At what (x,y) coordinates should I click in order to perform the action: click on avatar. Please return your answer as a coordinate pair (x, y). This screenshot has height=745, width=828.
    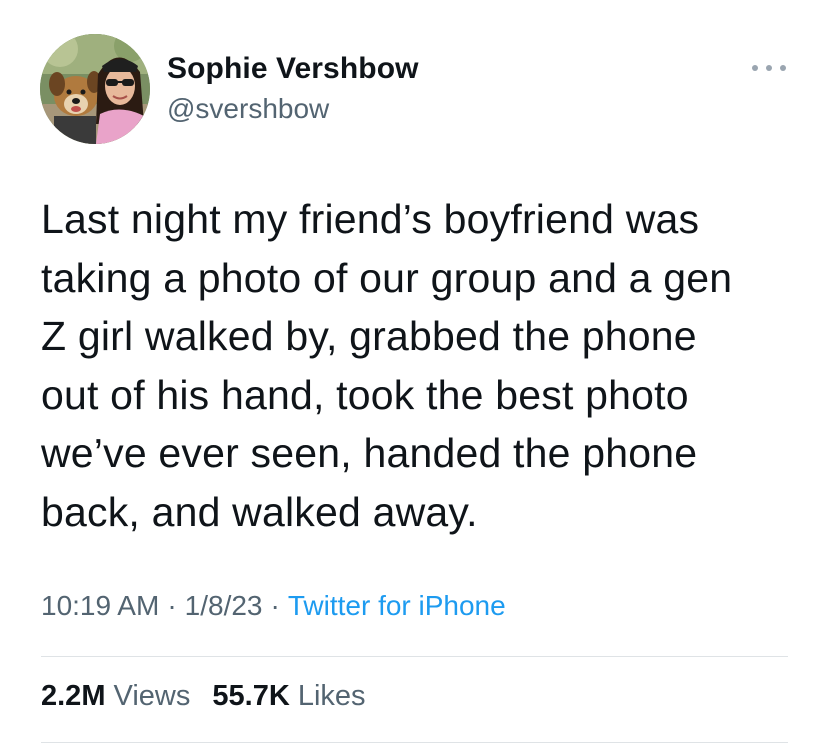
    Looking at the image, I should click on (95, 89).